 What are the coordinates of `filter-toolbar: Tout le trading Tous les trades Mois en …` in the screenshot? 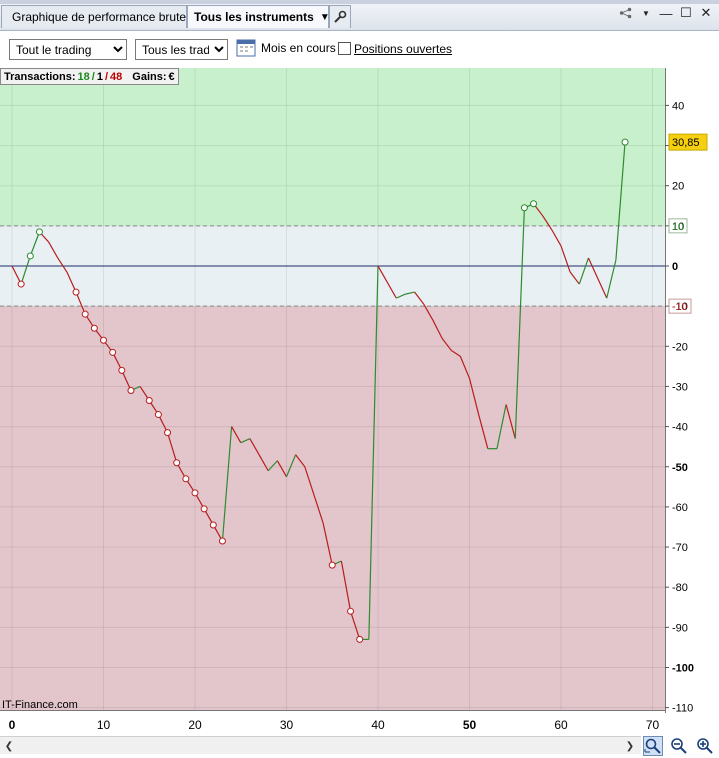 It's located at (359, 48).